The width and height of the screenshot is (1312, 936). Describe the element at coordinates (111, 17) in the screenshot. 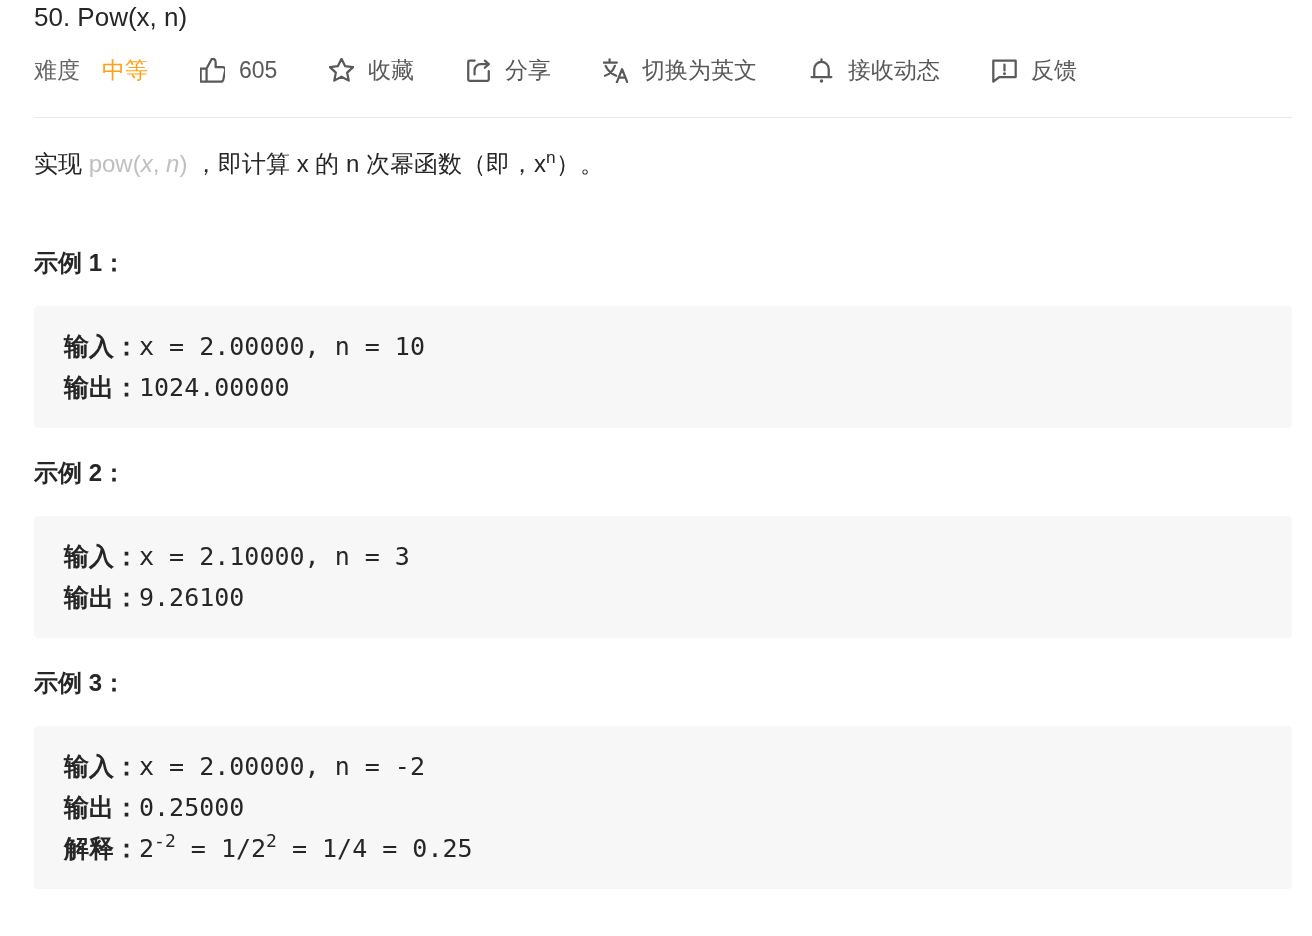

I see `problem-title: 50. Pow(x, n)` at that location.